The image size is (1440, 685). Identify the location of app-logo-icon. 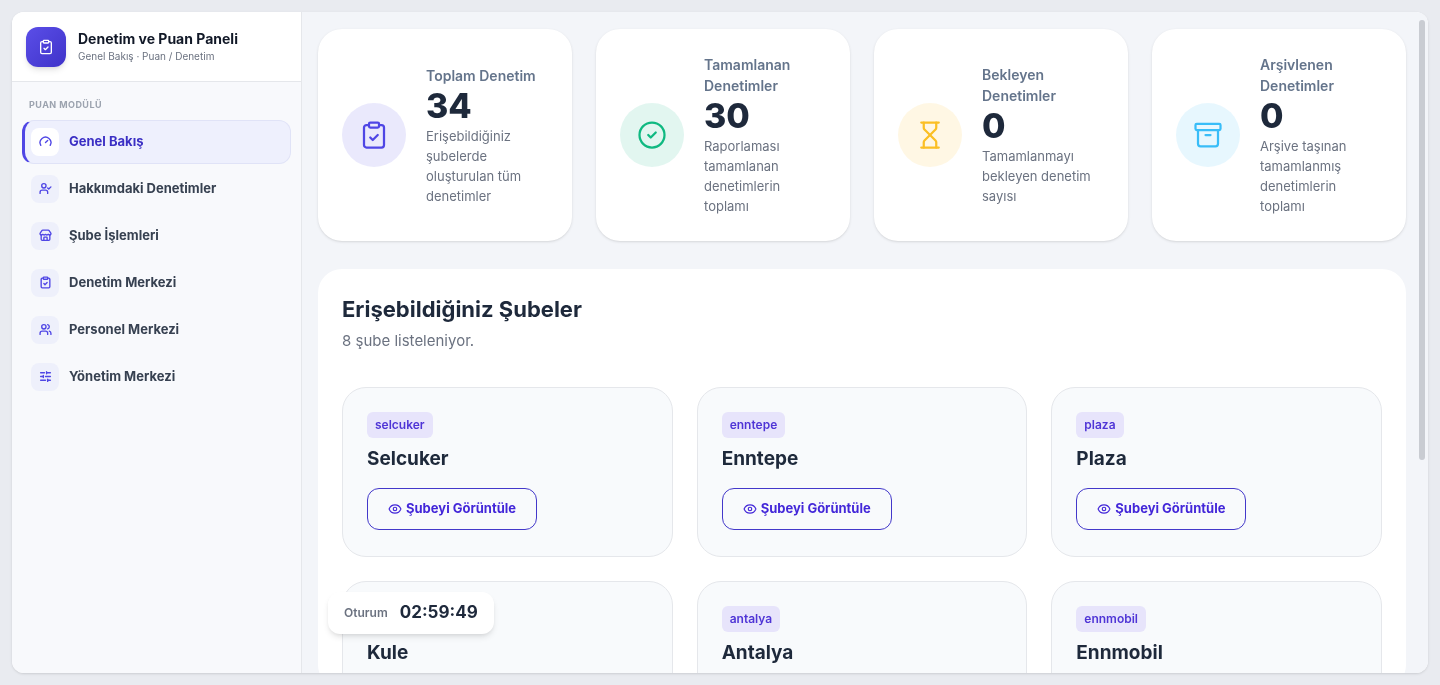
(46, 46).